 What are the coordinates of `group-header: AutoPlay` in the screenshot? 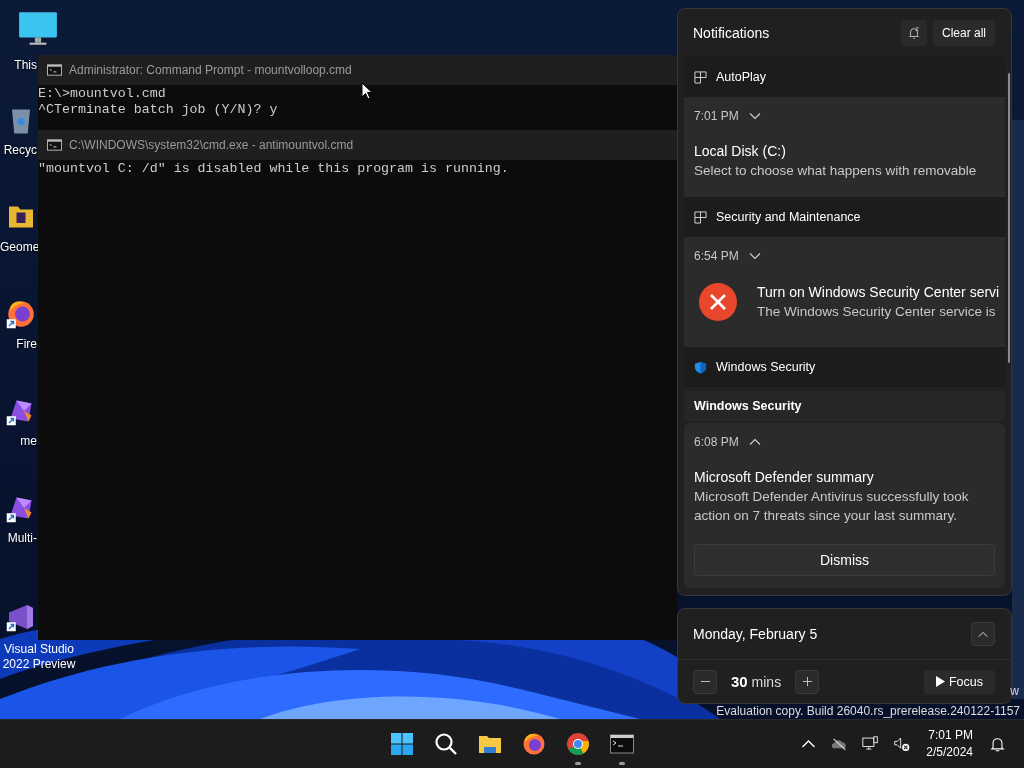 It's located at (844, 77).